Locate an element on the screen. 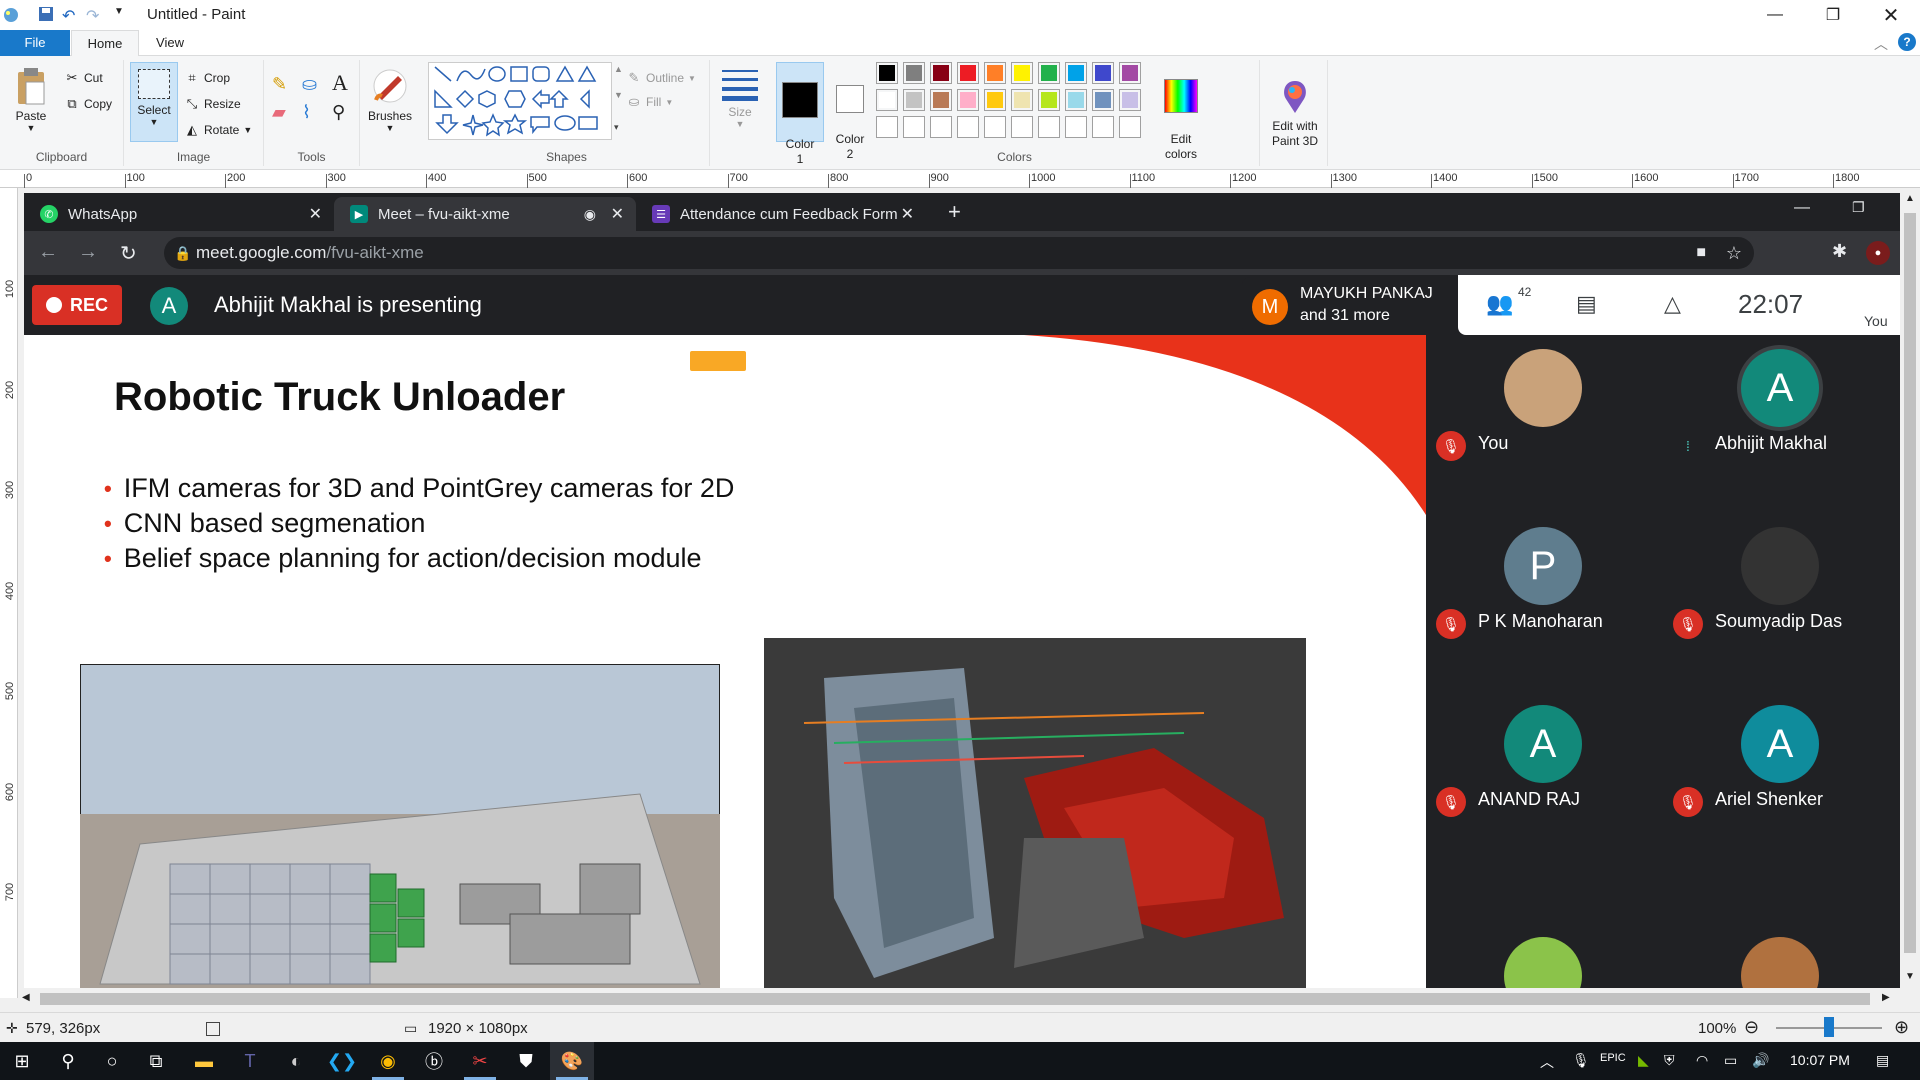 This screenshot has height=1080, width=1920. participant-tile: 🎙 You is located at coordinates (1544, 424).